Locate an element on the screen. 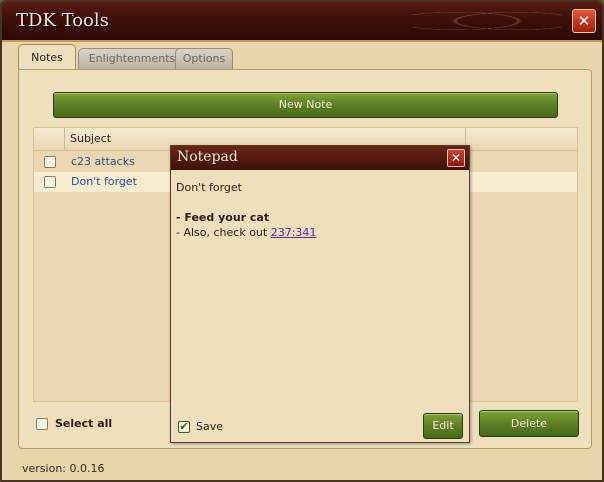 This screenshot has height=482, width=604. select-all-checkbox is located at coordinates (42, 424).